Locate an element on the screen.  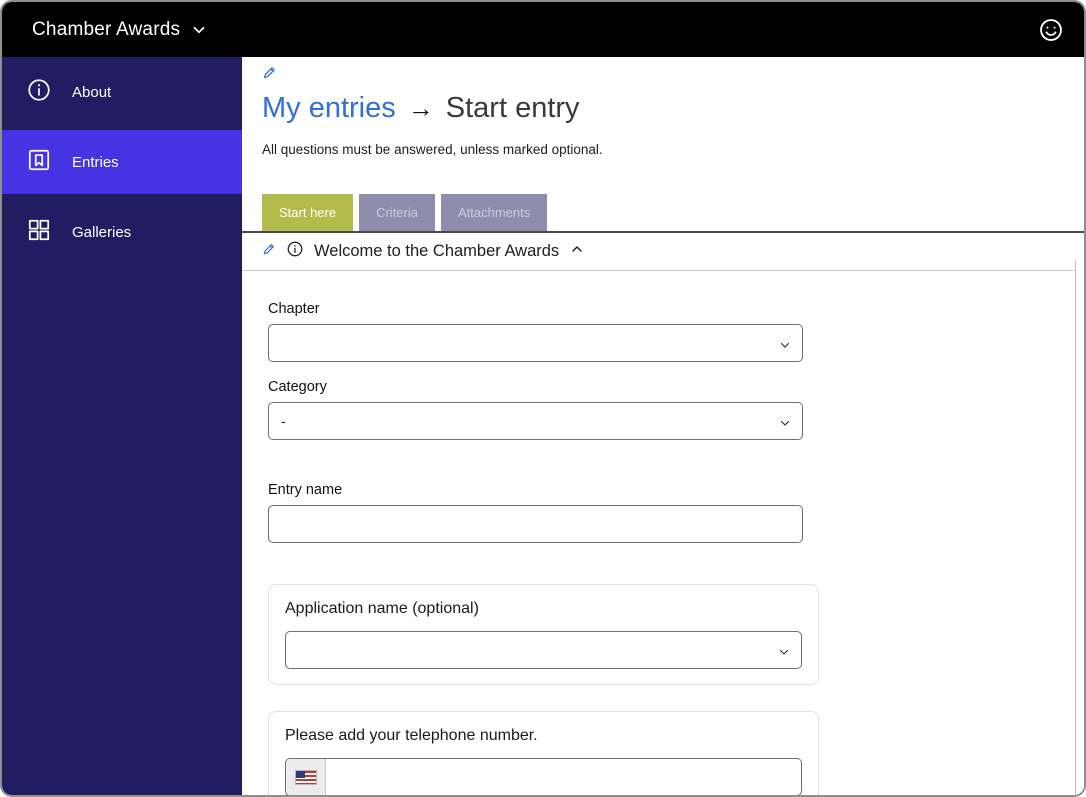
category-select-value: - is located at coordinates (283, 421).